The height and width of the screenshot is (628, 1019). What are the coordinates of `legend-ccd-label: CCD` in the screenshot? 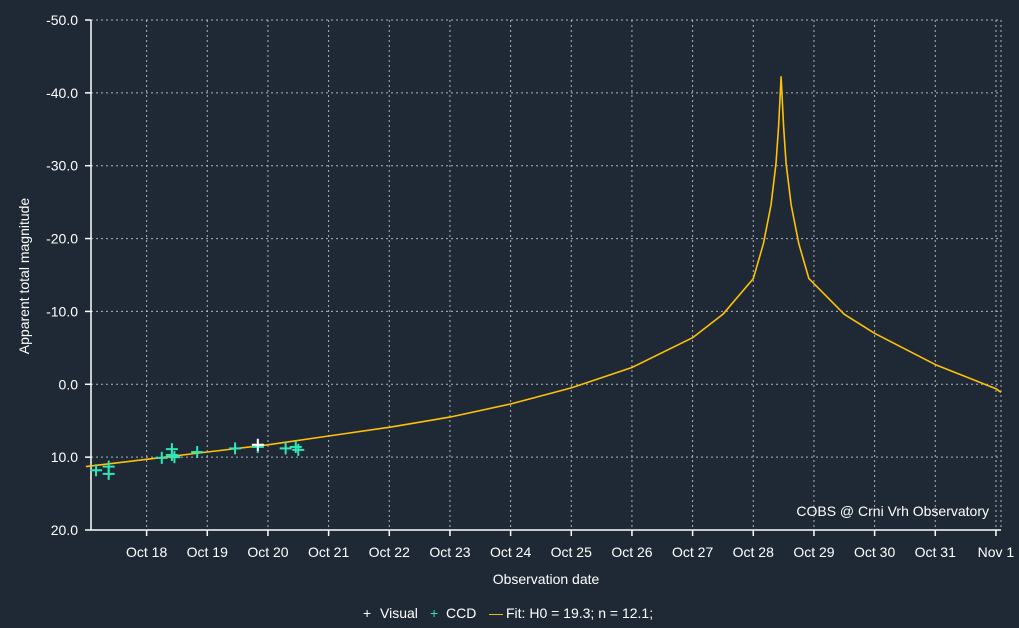 It's located at (461, 613).